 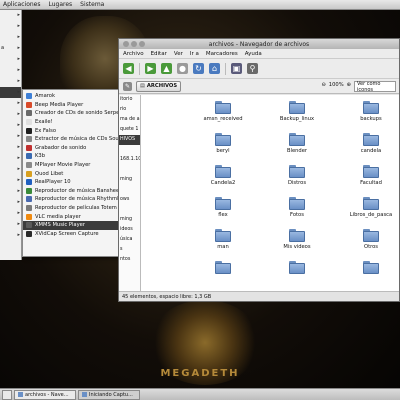 I want to click on zoom-out-icon: ⊖, so click(x=323, y=85).